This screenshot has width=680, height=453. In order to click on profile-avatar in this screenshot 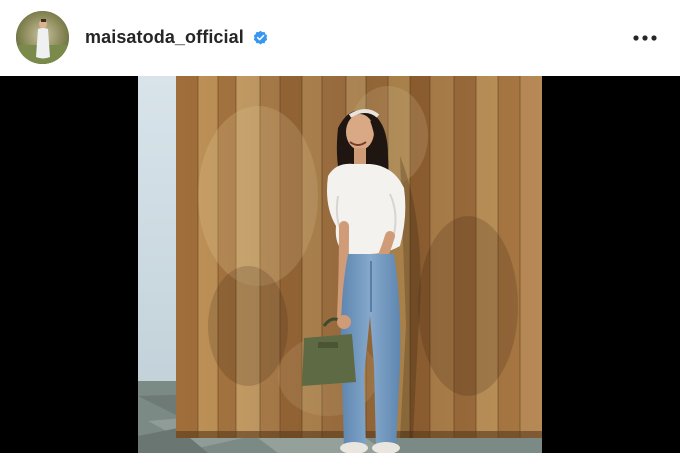, I will do `click(42, 37)`.